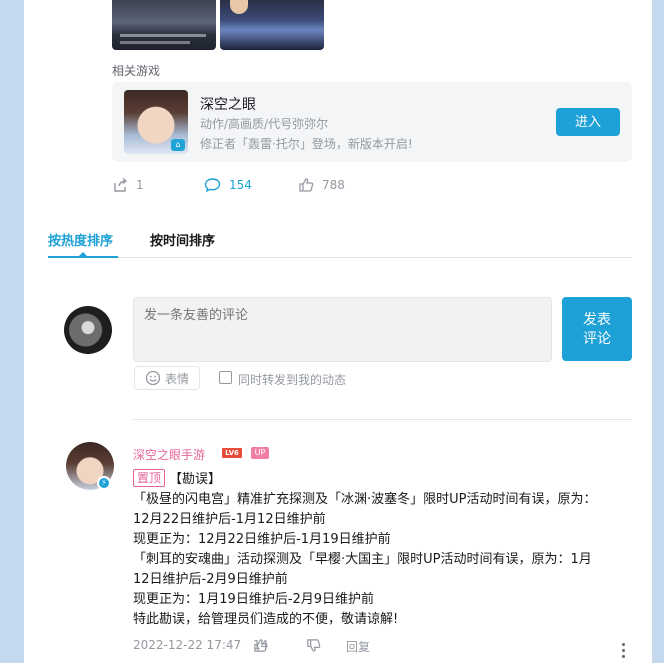  I want to click on comment-dislike-button, so click(313, 647).